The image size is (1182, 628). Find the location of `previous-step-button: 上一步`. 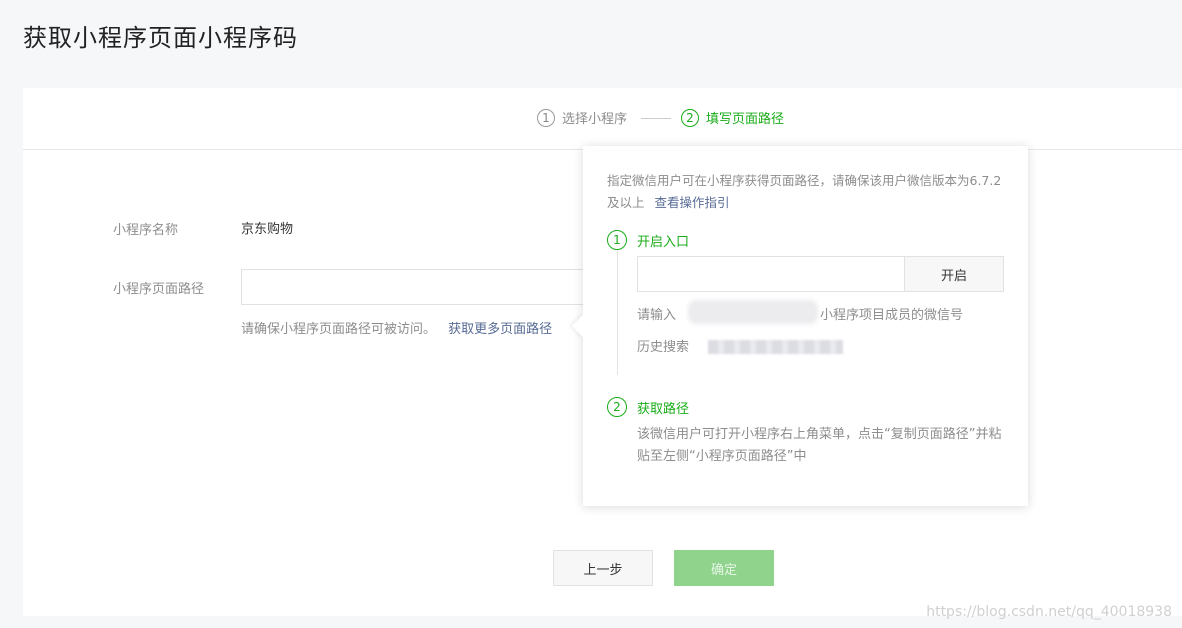

previous-step-button: 上一步 is located at coordinates (603, 568).